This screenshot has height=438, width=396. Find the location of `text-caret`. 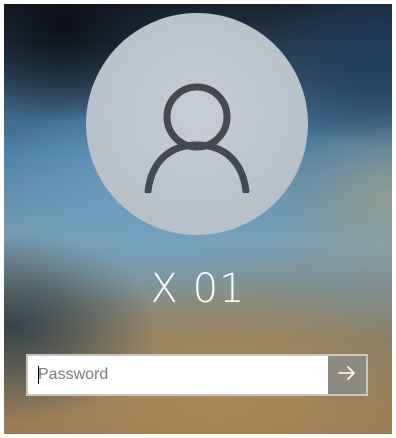

text-caret is located at coordinates (38, 375).